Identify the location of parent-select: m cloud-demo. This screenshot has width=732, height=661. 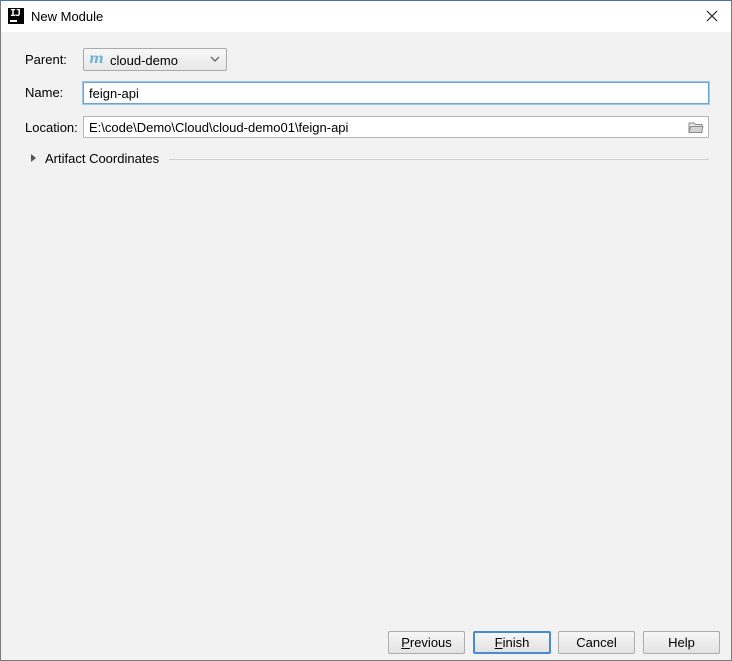
(155, 59).